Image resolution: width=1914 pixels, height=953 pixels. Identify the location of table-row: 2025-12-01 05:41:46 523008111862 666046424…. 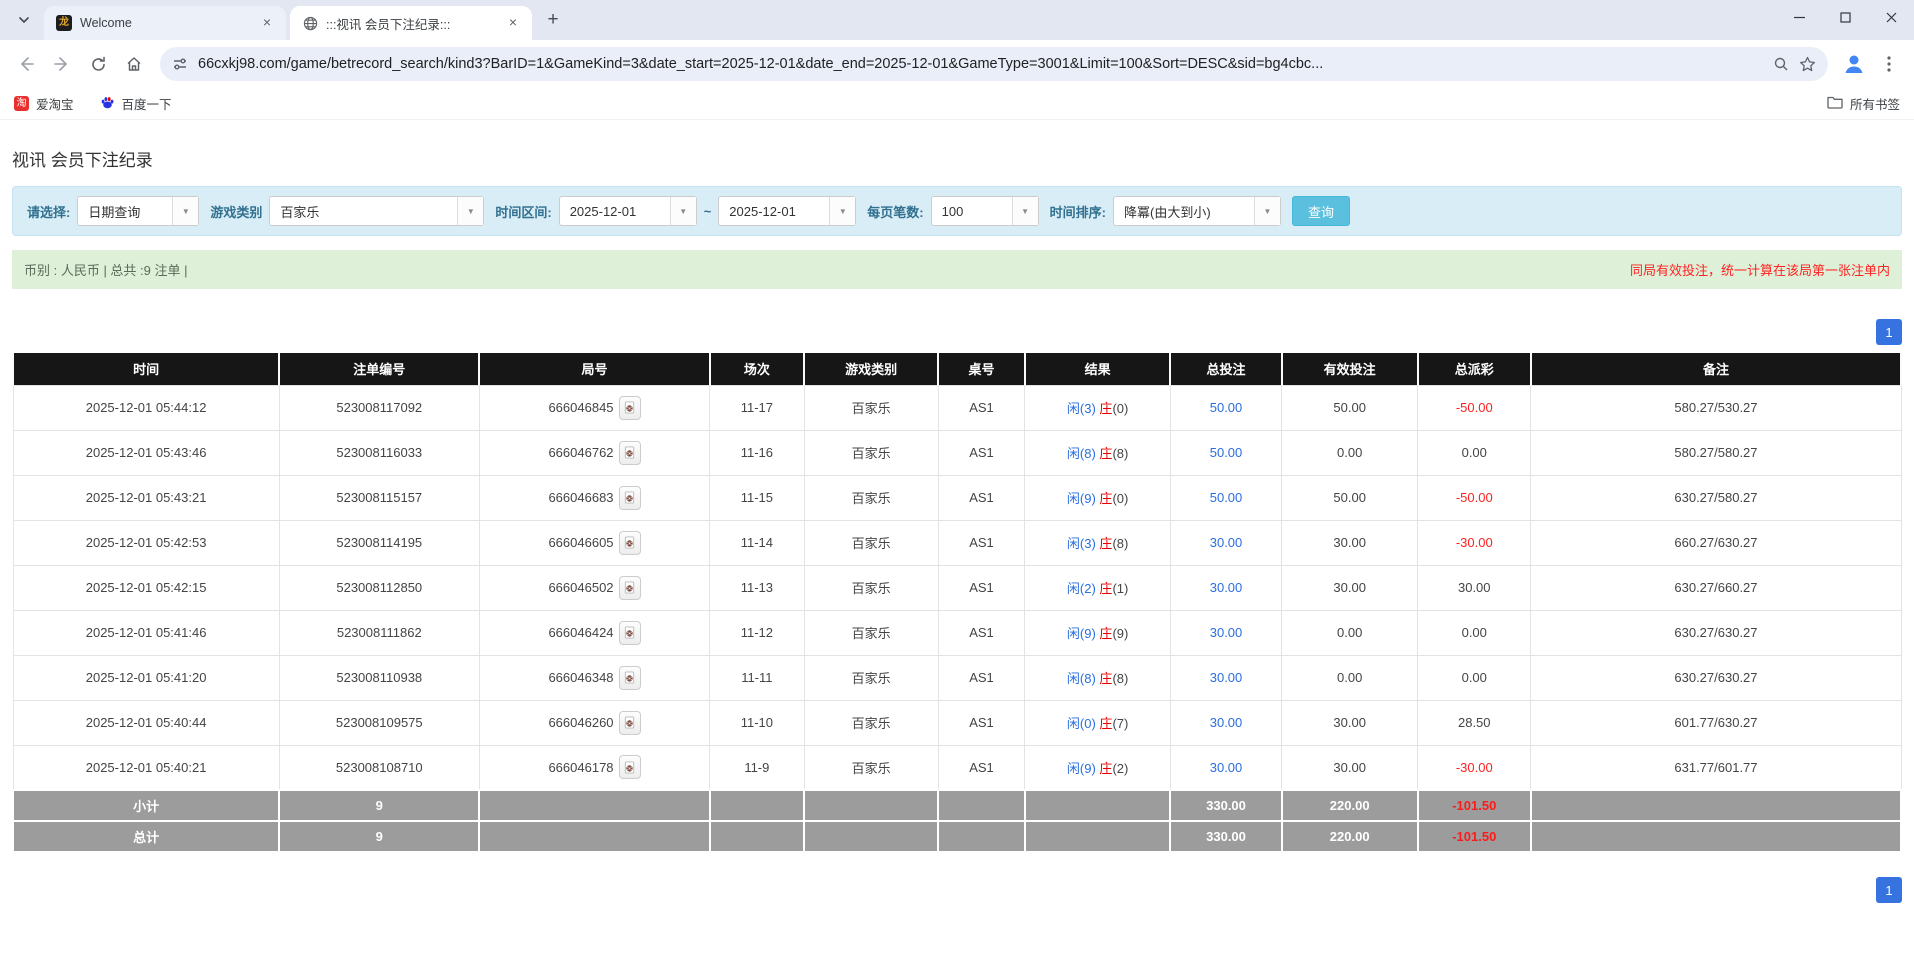
(957, 632).